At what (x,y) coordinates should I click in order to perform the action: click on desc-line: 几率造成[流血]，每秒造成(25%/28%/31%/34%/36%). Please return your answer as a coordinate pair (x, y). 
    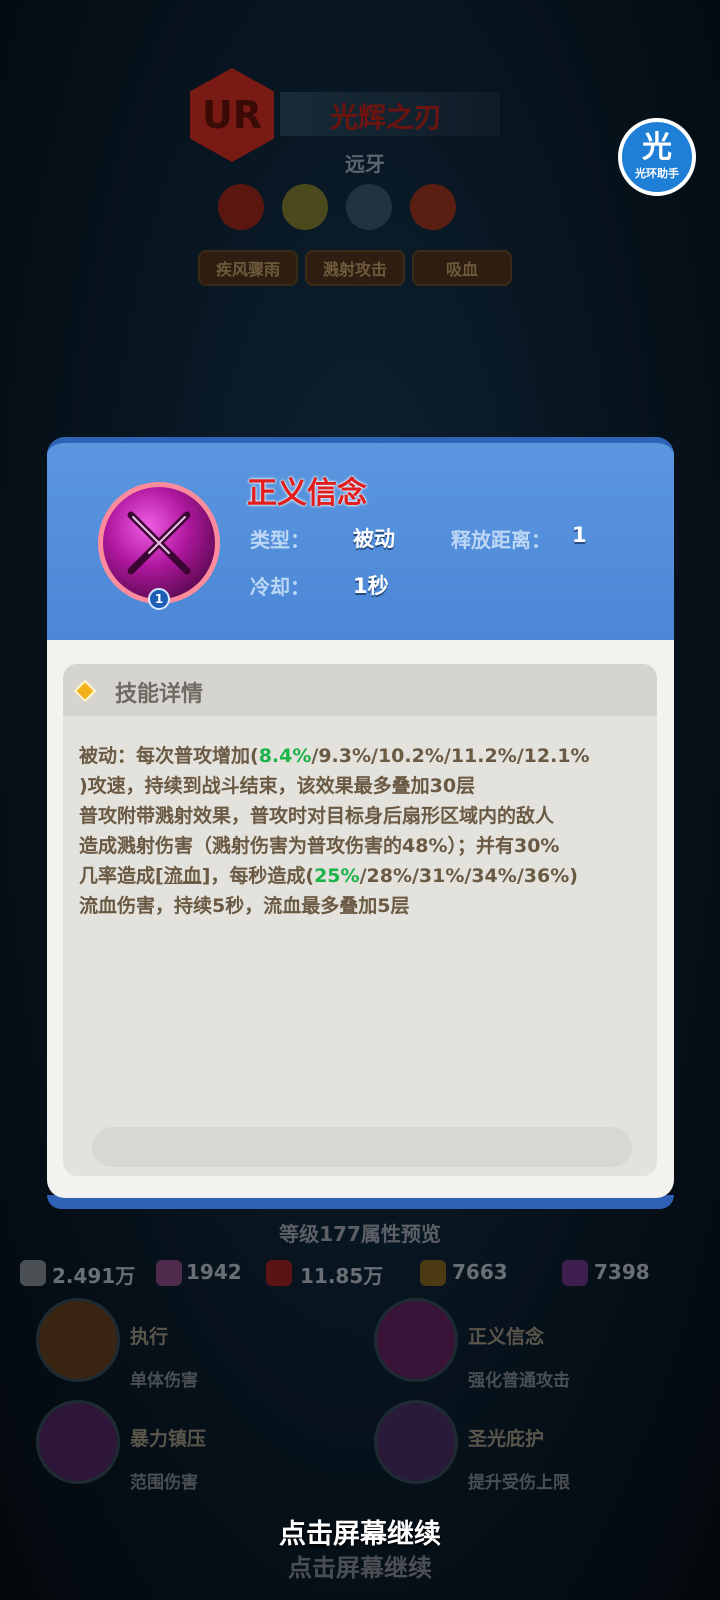
    Looking at the image, I should click on (328, 876).